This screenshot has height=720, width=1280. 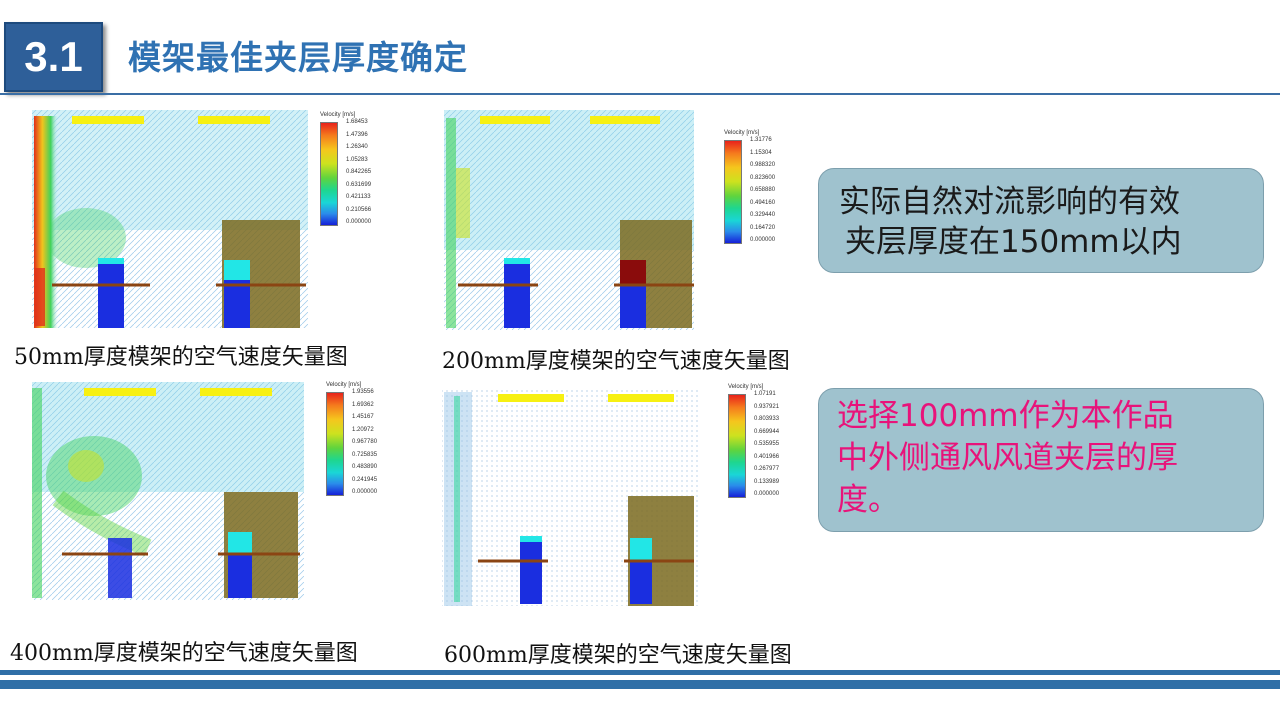 I want to click on info-box-line: 夹层厚度在150mm以内, so click(x=1013, y=242).